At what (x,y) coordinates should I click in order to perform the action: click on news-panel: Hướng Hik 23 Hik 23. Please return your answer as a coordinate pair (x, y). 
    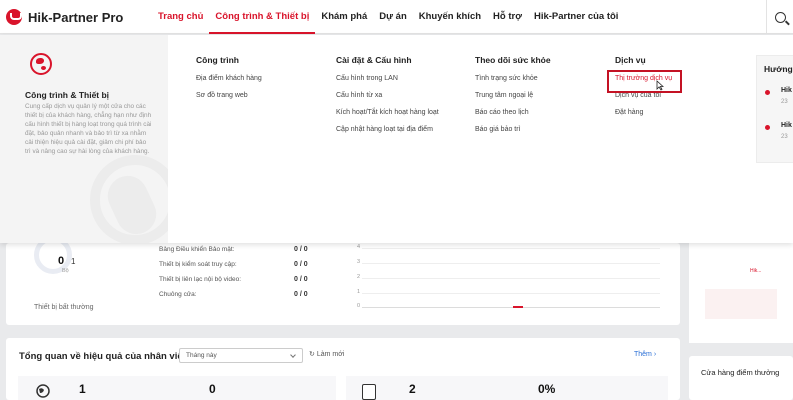
    Looking at the image, I should click on (774, 109).